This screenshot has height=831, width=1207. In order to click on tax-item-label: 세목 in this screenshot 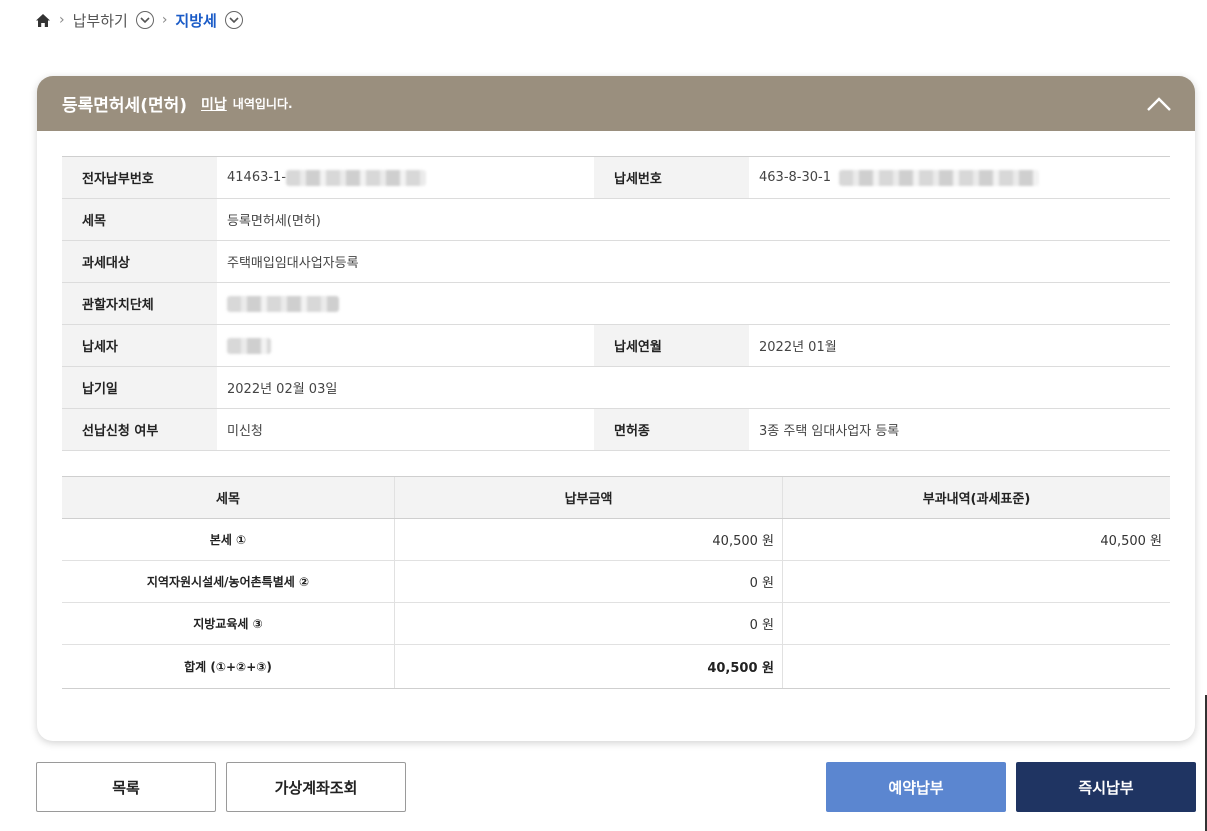, I will do `click(139, 219)`.